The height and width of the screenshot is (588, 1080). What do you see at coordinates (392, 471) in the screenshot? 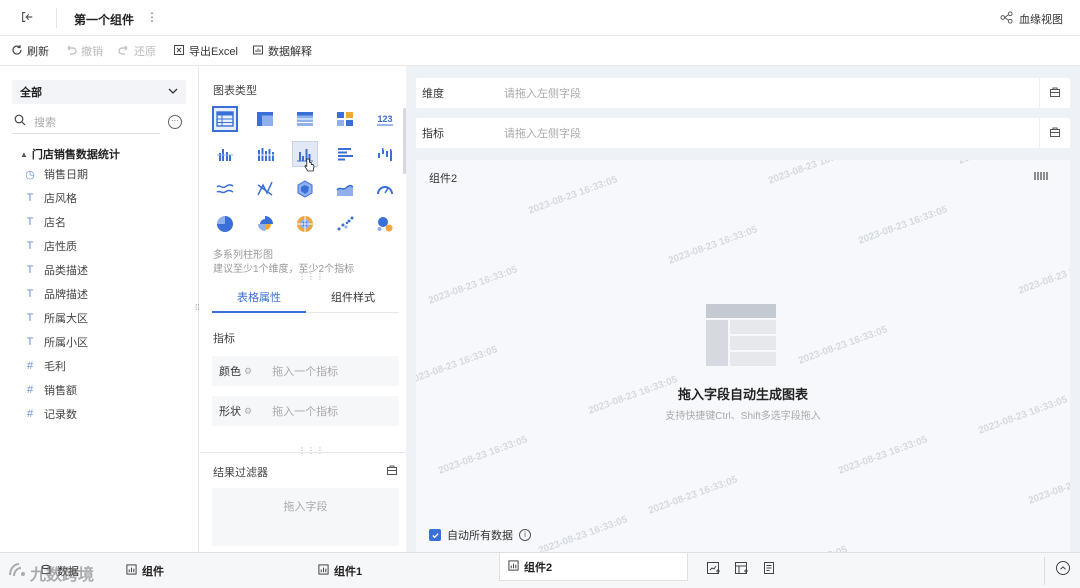
I see `result-filter-icon` at bounding box center [392, 471].